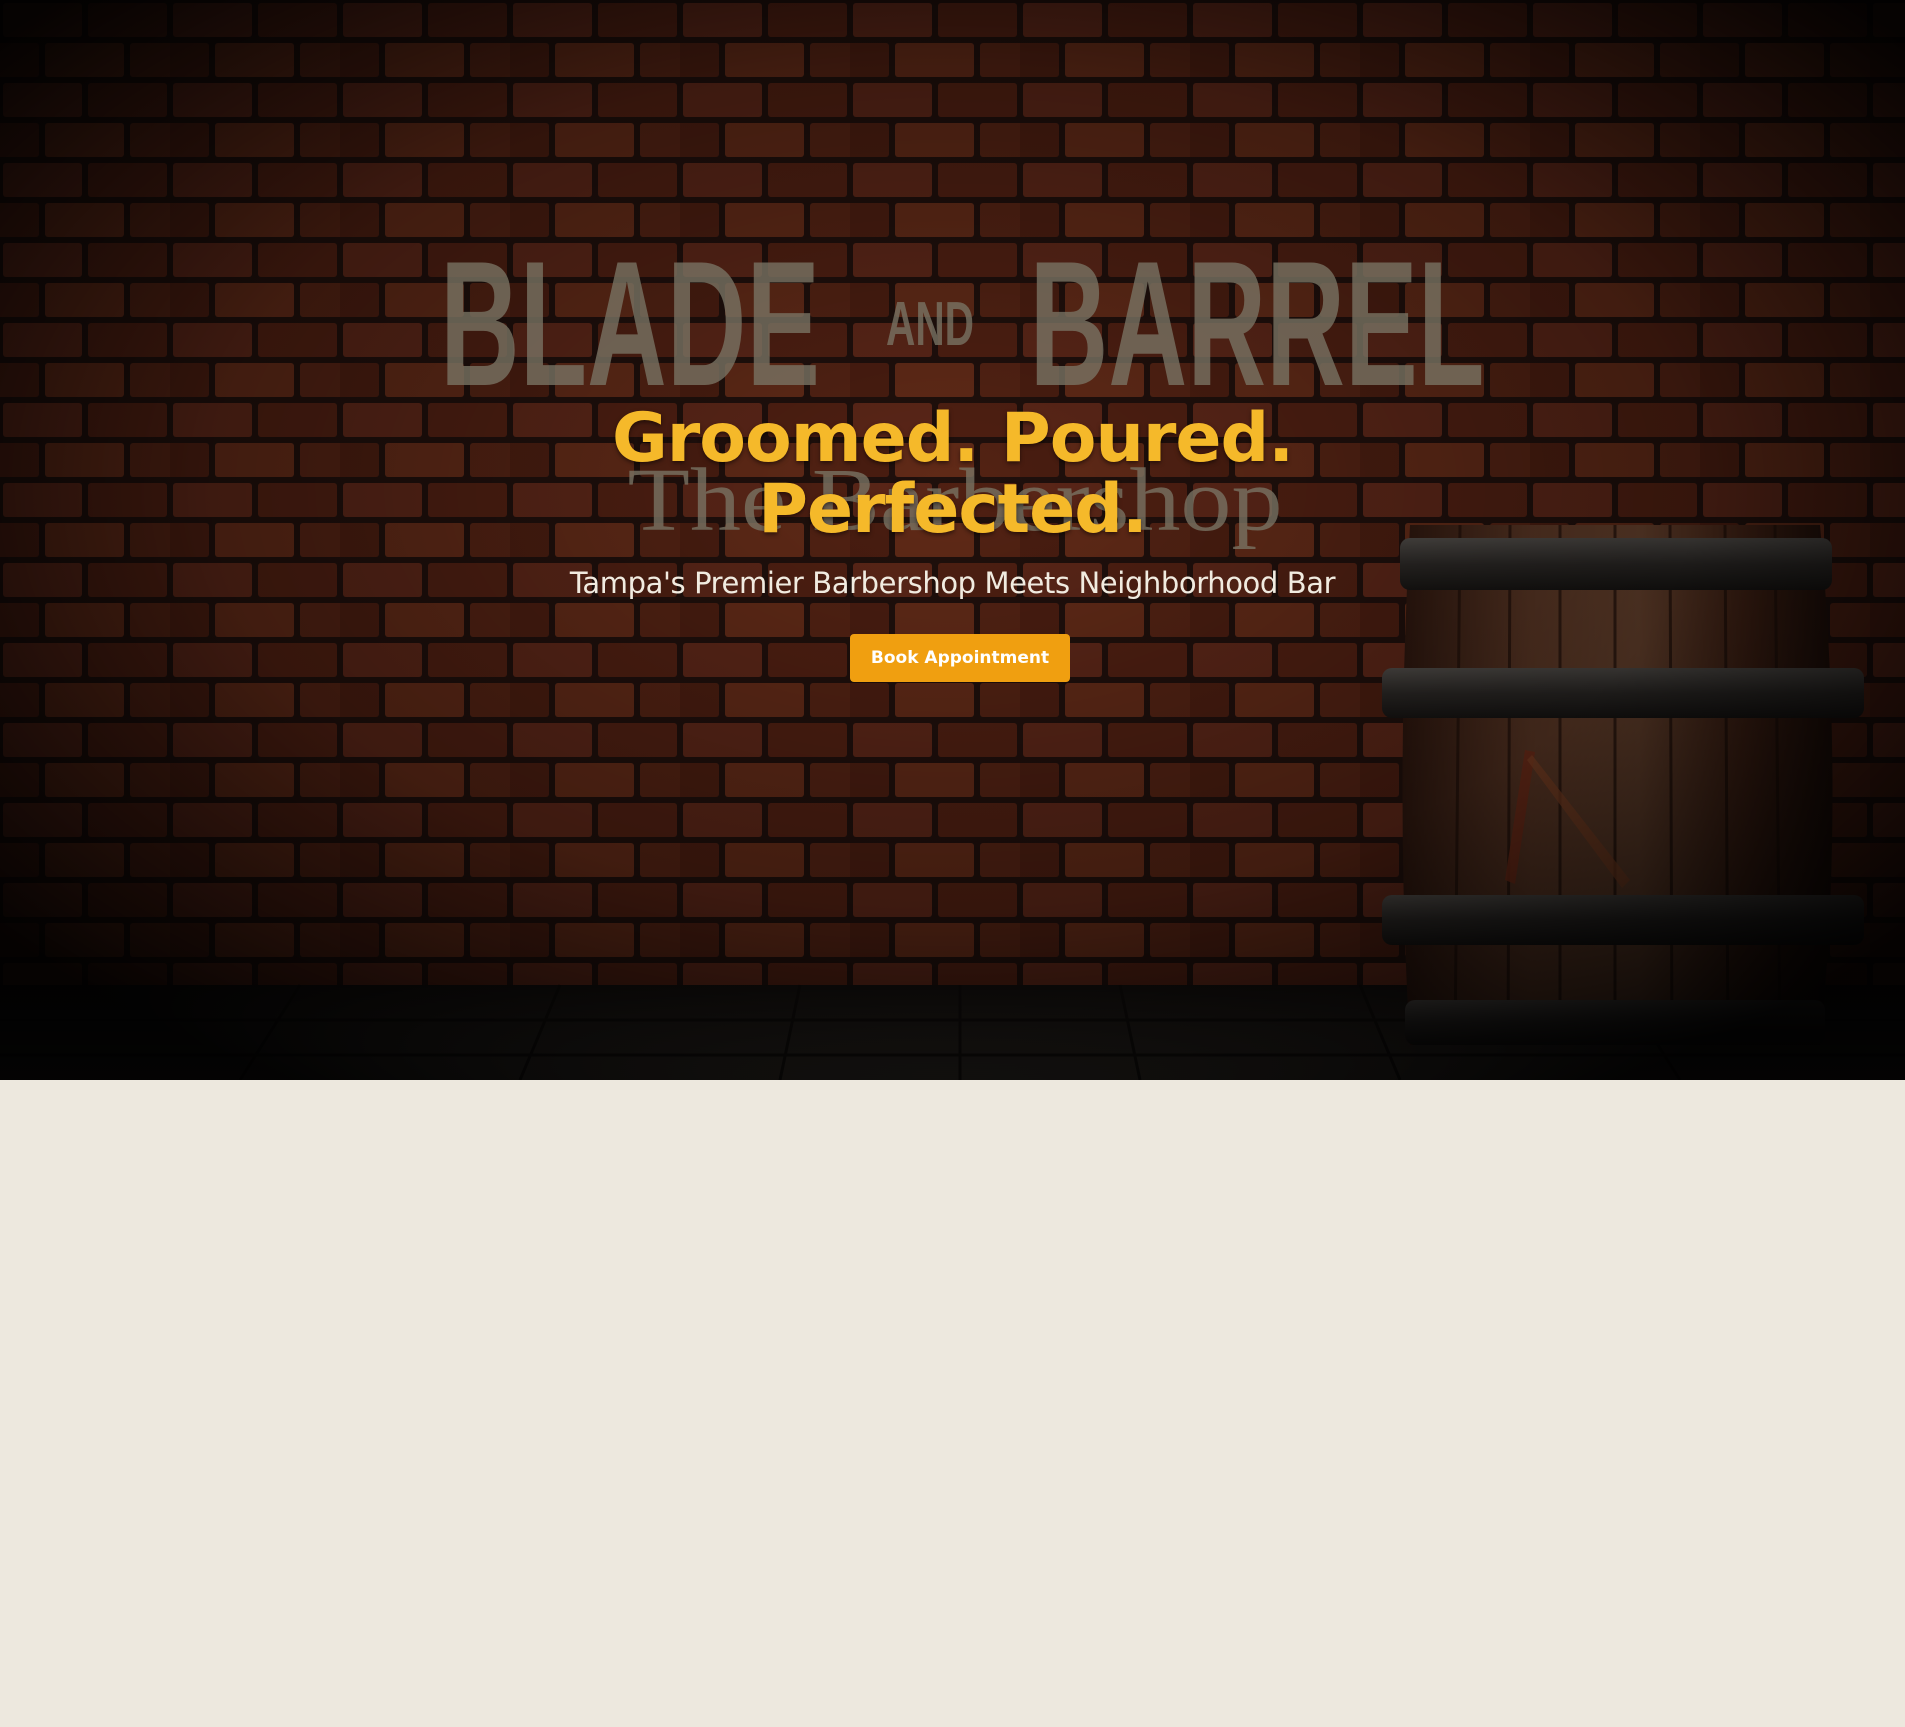 Image resolution: width=1905 pixels, height=1727 pixels. What do you see at coordinates (953, 509) in the screenshot?
I see `hero-headline-line-2: Perfected.` at bounding box center [953, 509].